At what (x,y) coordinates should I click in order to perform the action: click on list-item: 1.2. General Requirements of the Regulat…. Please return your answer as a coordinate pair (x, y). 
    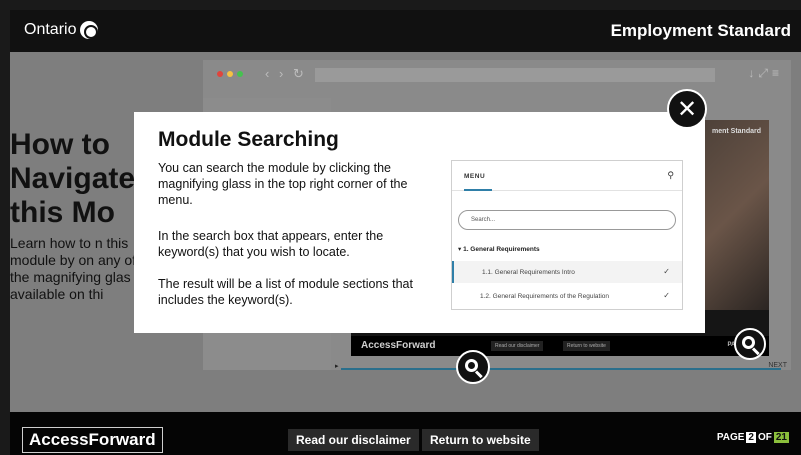
    Looking at the image, I should click on (567, 296).